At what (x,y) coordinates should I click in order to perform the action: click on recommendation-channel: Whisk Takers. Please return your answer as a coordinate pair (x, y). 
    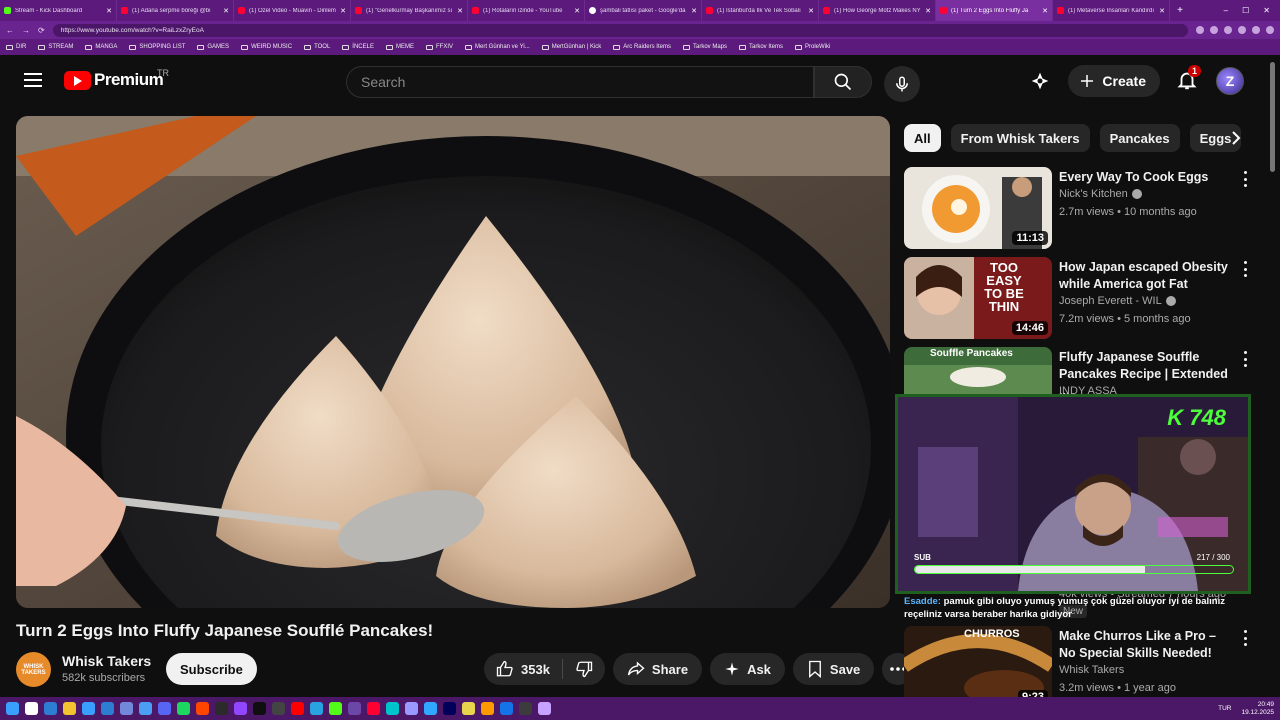
    Looking at the image, I should click on (1091, 670).